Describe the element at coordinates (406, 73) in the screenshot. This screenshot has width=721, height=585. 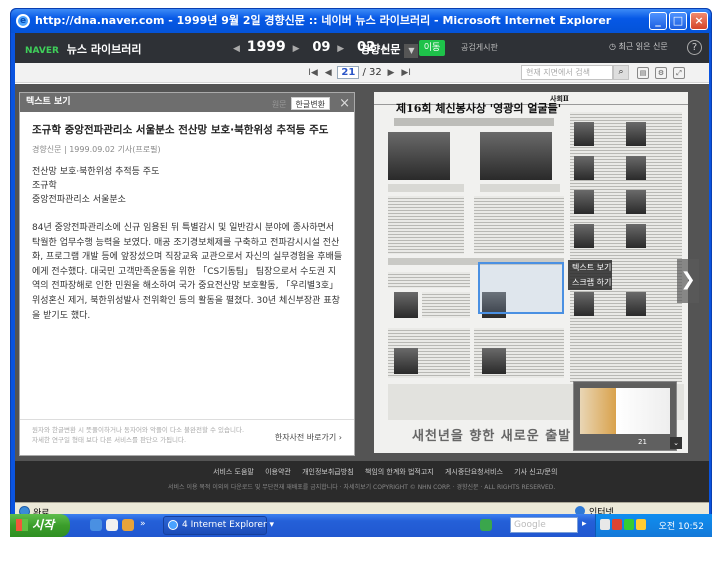
I see `last-page-button: ▶I` at that location.